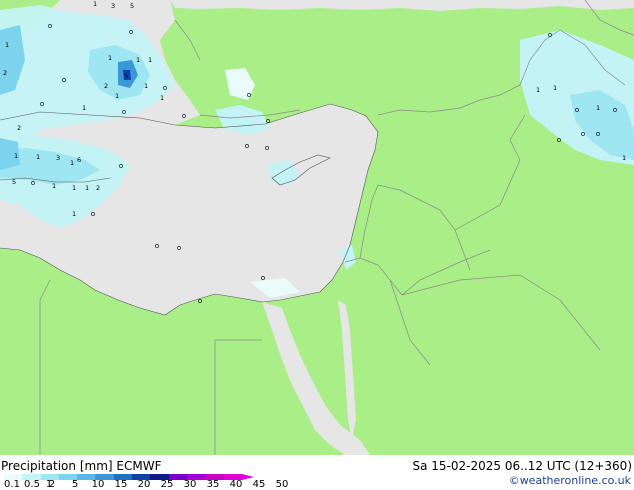 The height and width of the screenshot is (490, 634). I want to click on scale-tick-label: 10, so click(98, 484).